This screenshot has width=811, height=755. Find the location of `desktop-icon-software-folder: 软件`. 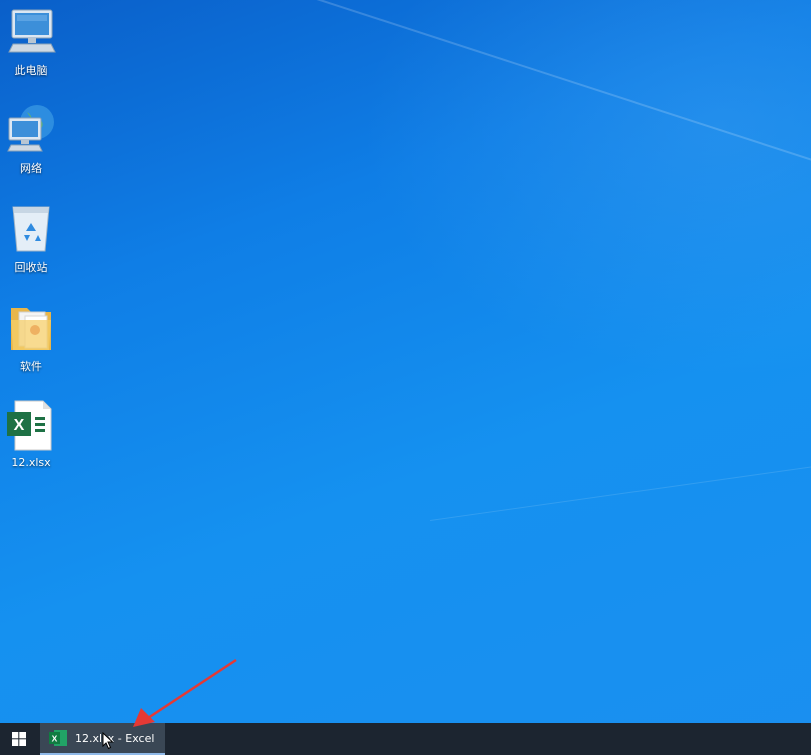

desktop-icon-software-folder: 软件 is located at coordinates (31, 342).